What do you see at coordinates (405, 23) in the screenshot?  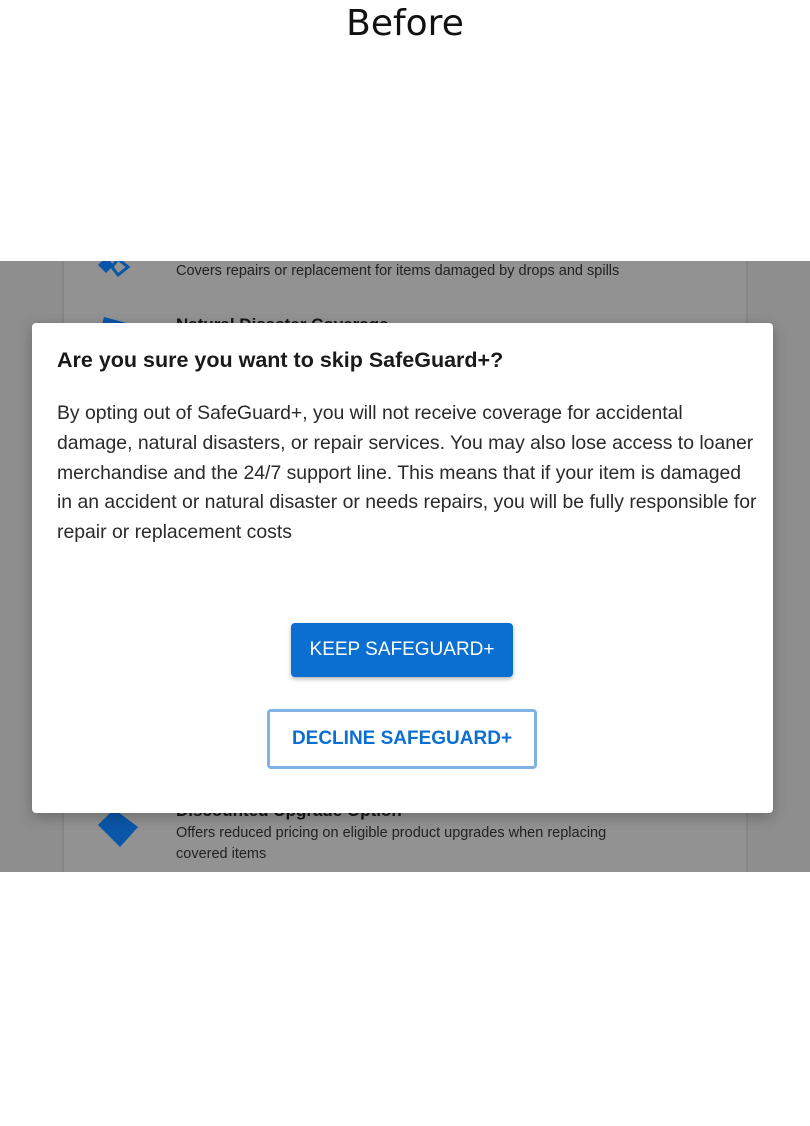 I see `before-caption: Before` at bounding box center [405, 23].